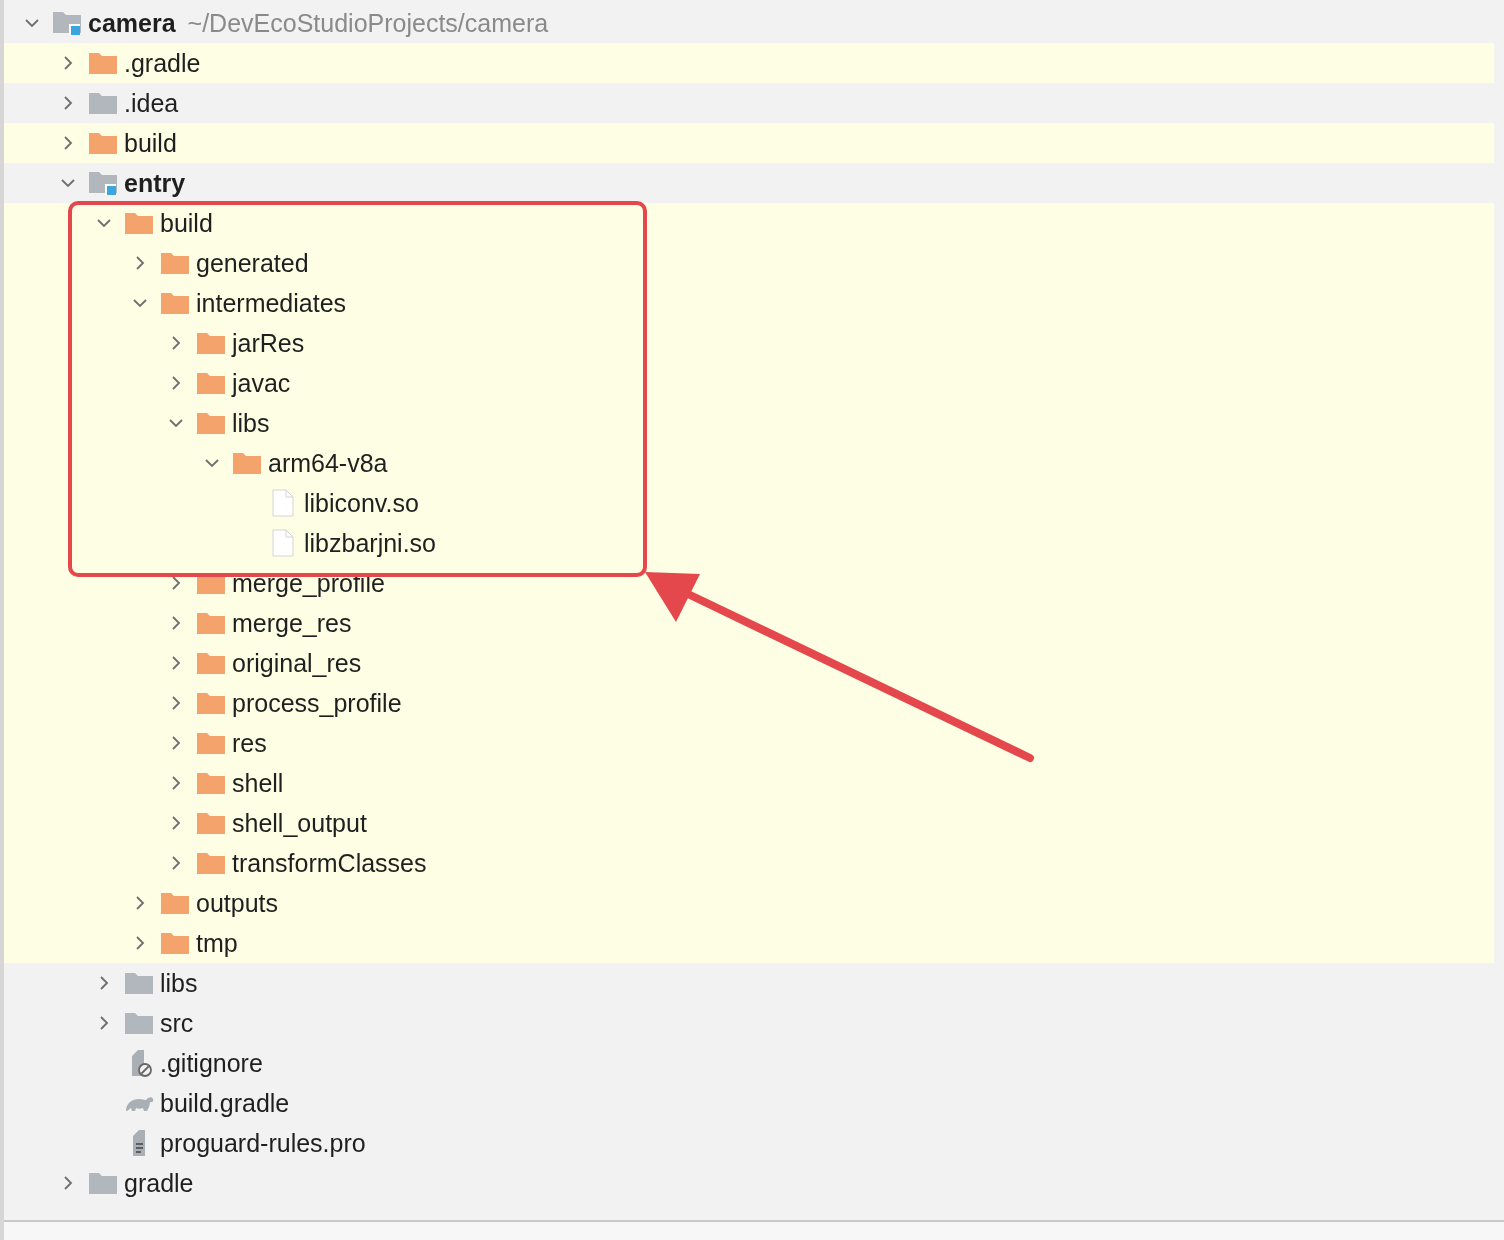 Image resolution: width=1504 pixels, height=1240 pixels. Describe the element at coordinates (328, 463) in the screenshot. I see `item-name: arm64-v8a` at that location.